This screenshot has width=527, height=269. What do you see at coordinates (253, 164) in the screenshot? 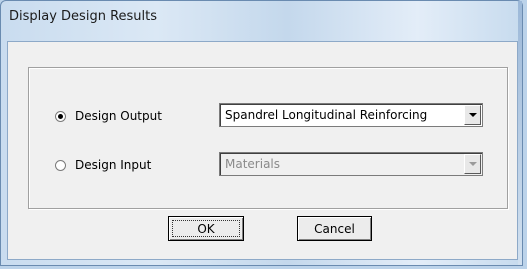
I see `design-input-value: Materials` at bounding box center [253, 164].